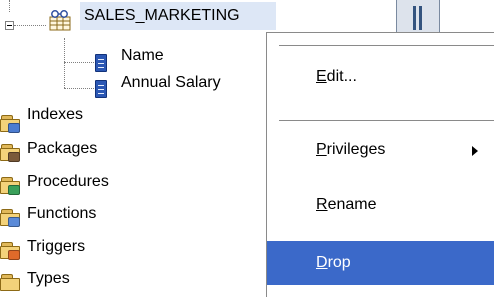 The width and height of the screenshot is (494, 297). I want to click on types-folder-icon, so click(12, 282).